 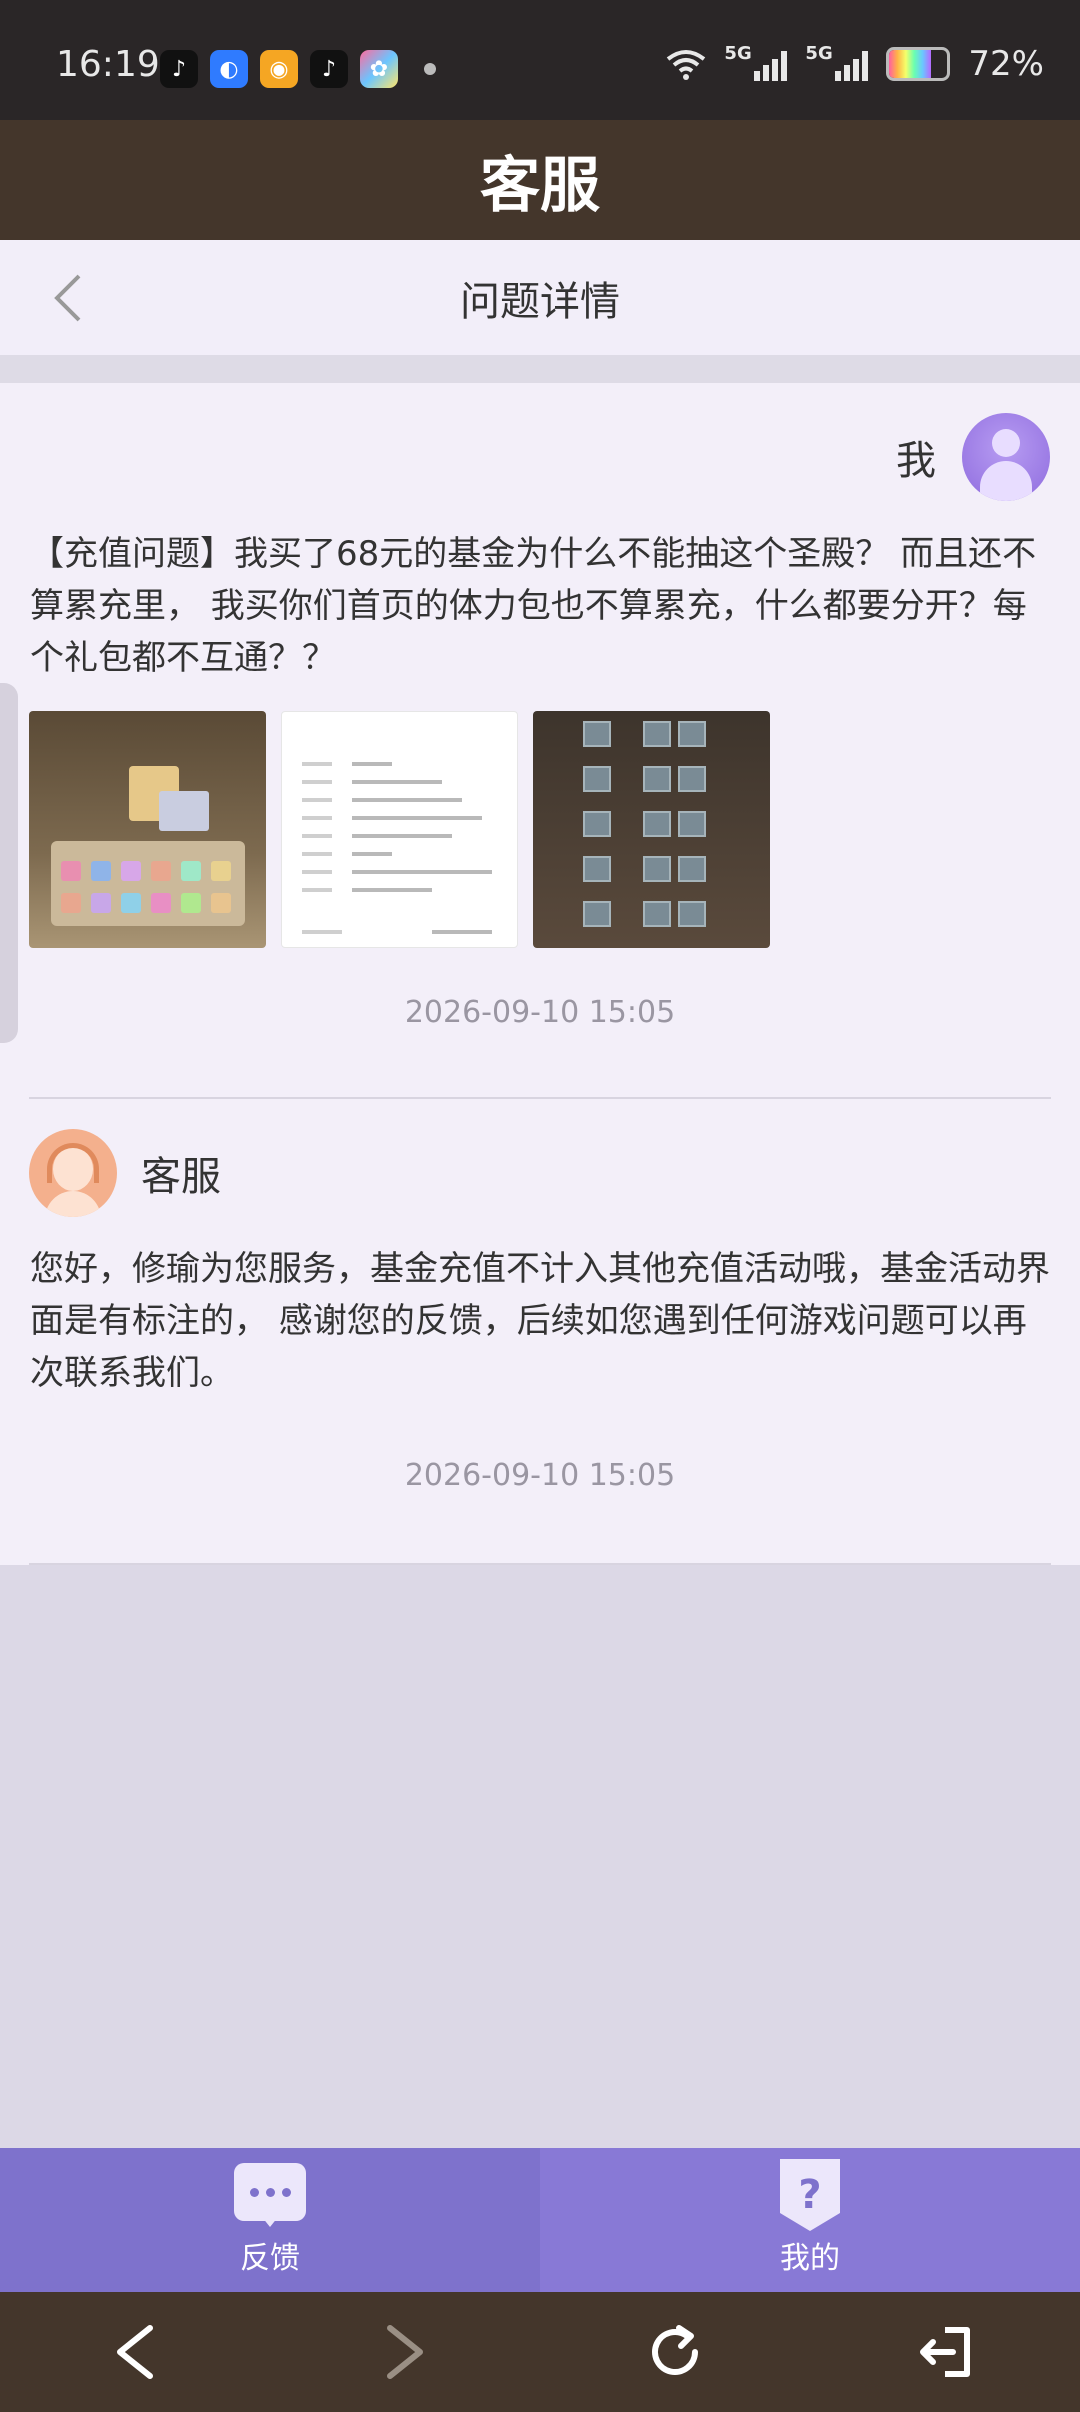 What do you see at coordinates (540, 185) in the screenshot?
I see `page-title: 客服` at bounding box center [540, 185].